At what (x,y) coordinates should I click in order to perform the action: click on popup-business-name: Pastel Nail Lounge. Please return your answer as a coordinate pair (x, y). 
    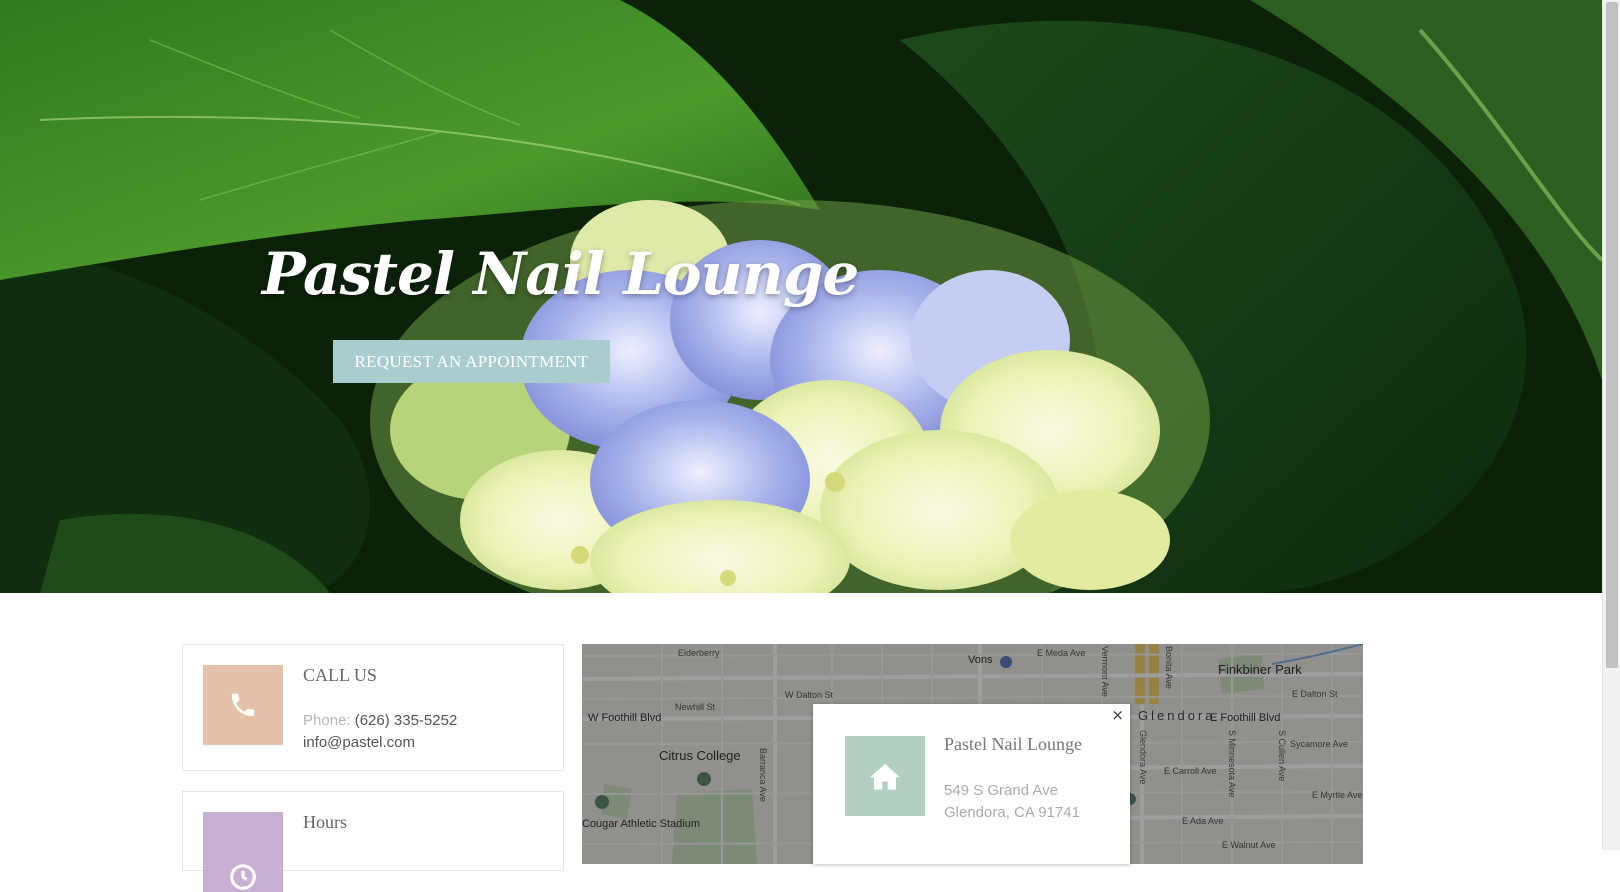
    Looking at the image, I should click on (1013, 744).